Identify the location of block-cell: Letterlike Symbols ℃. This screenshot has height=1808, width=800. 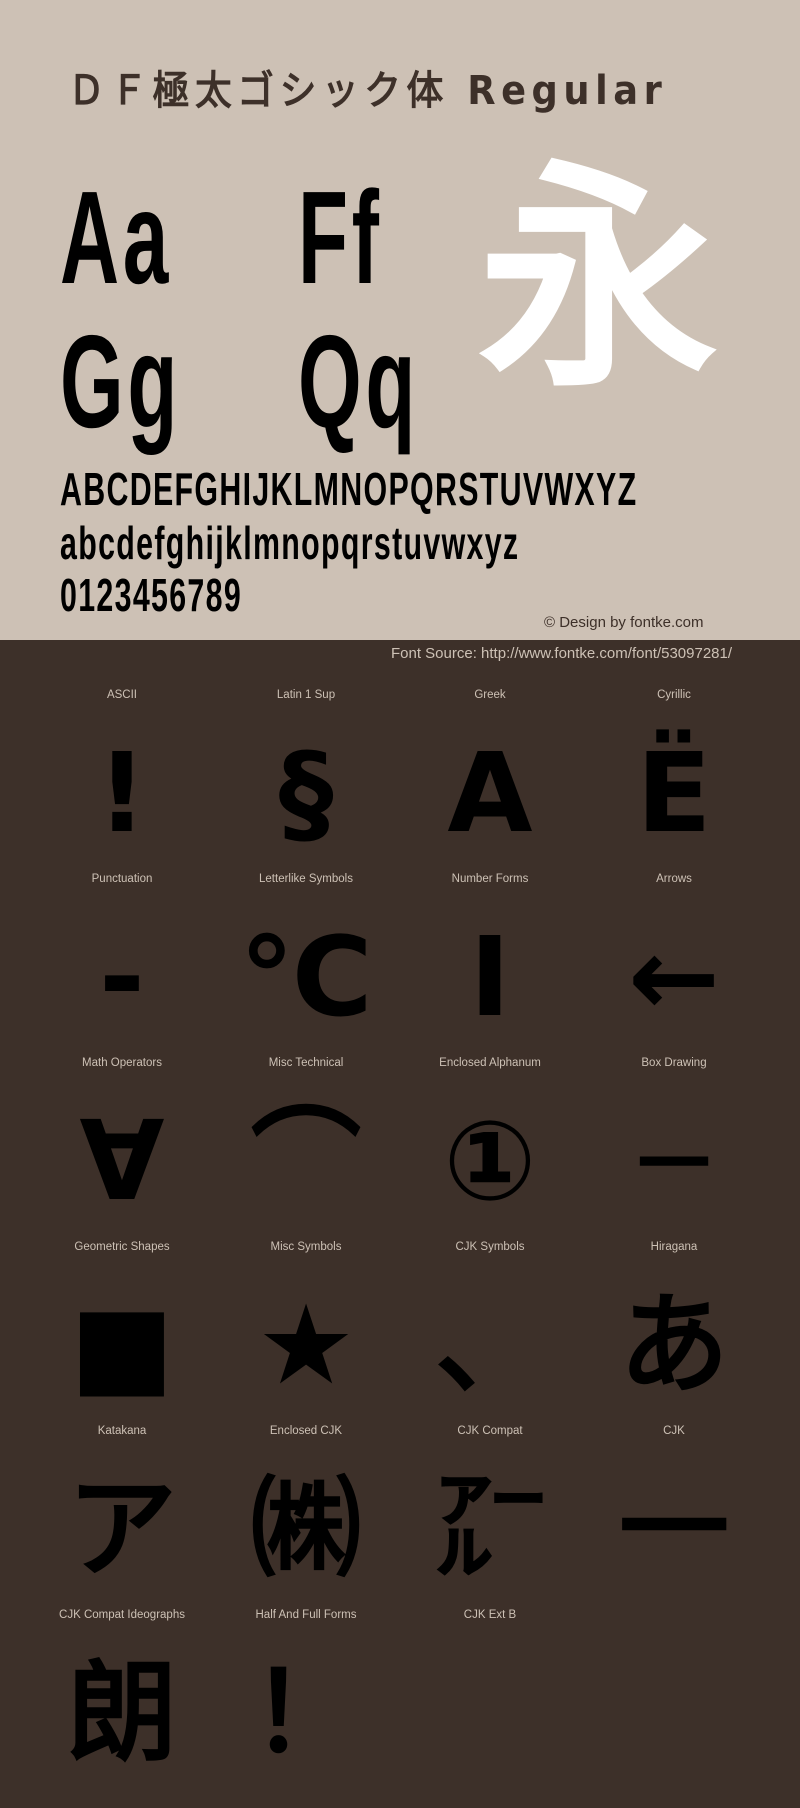
(306, 965).